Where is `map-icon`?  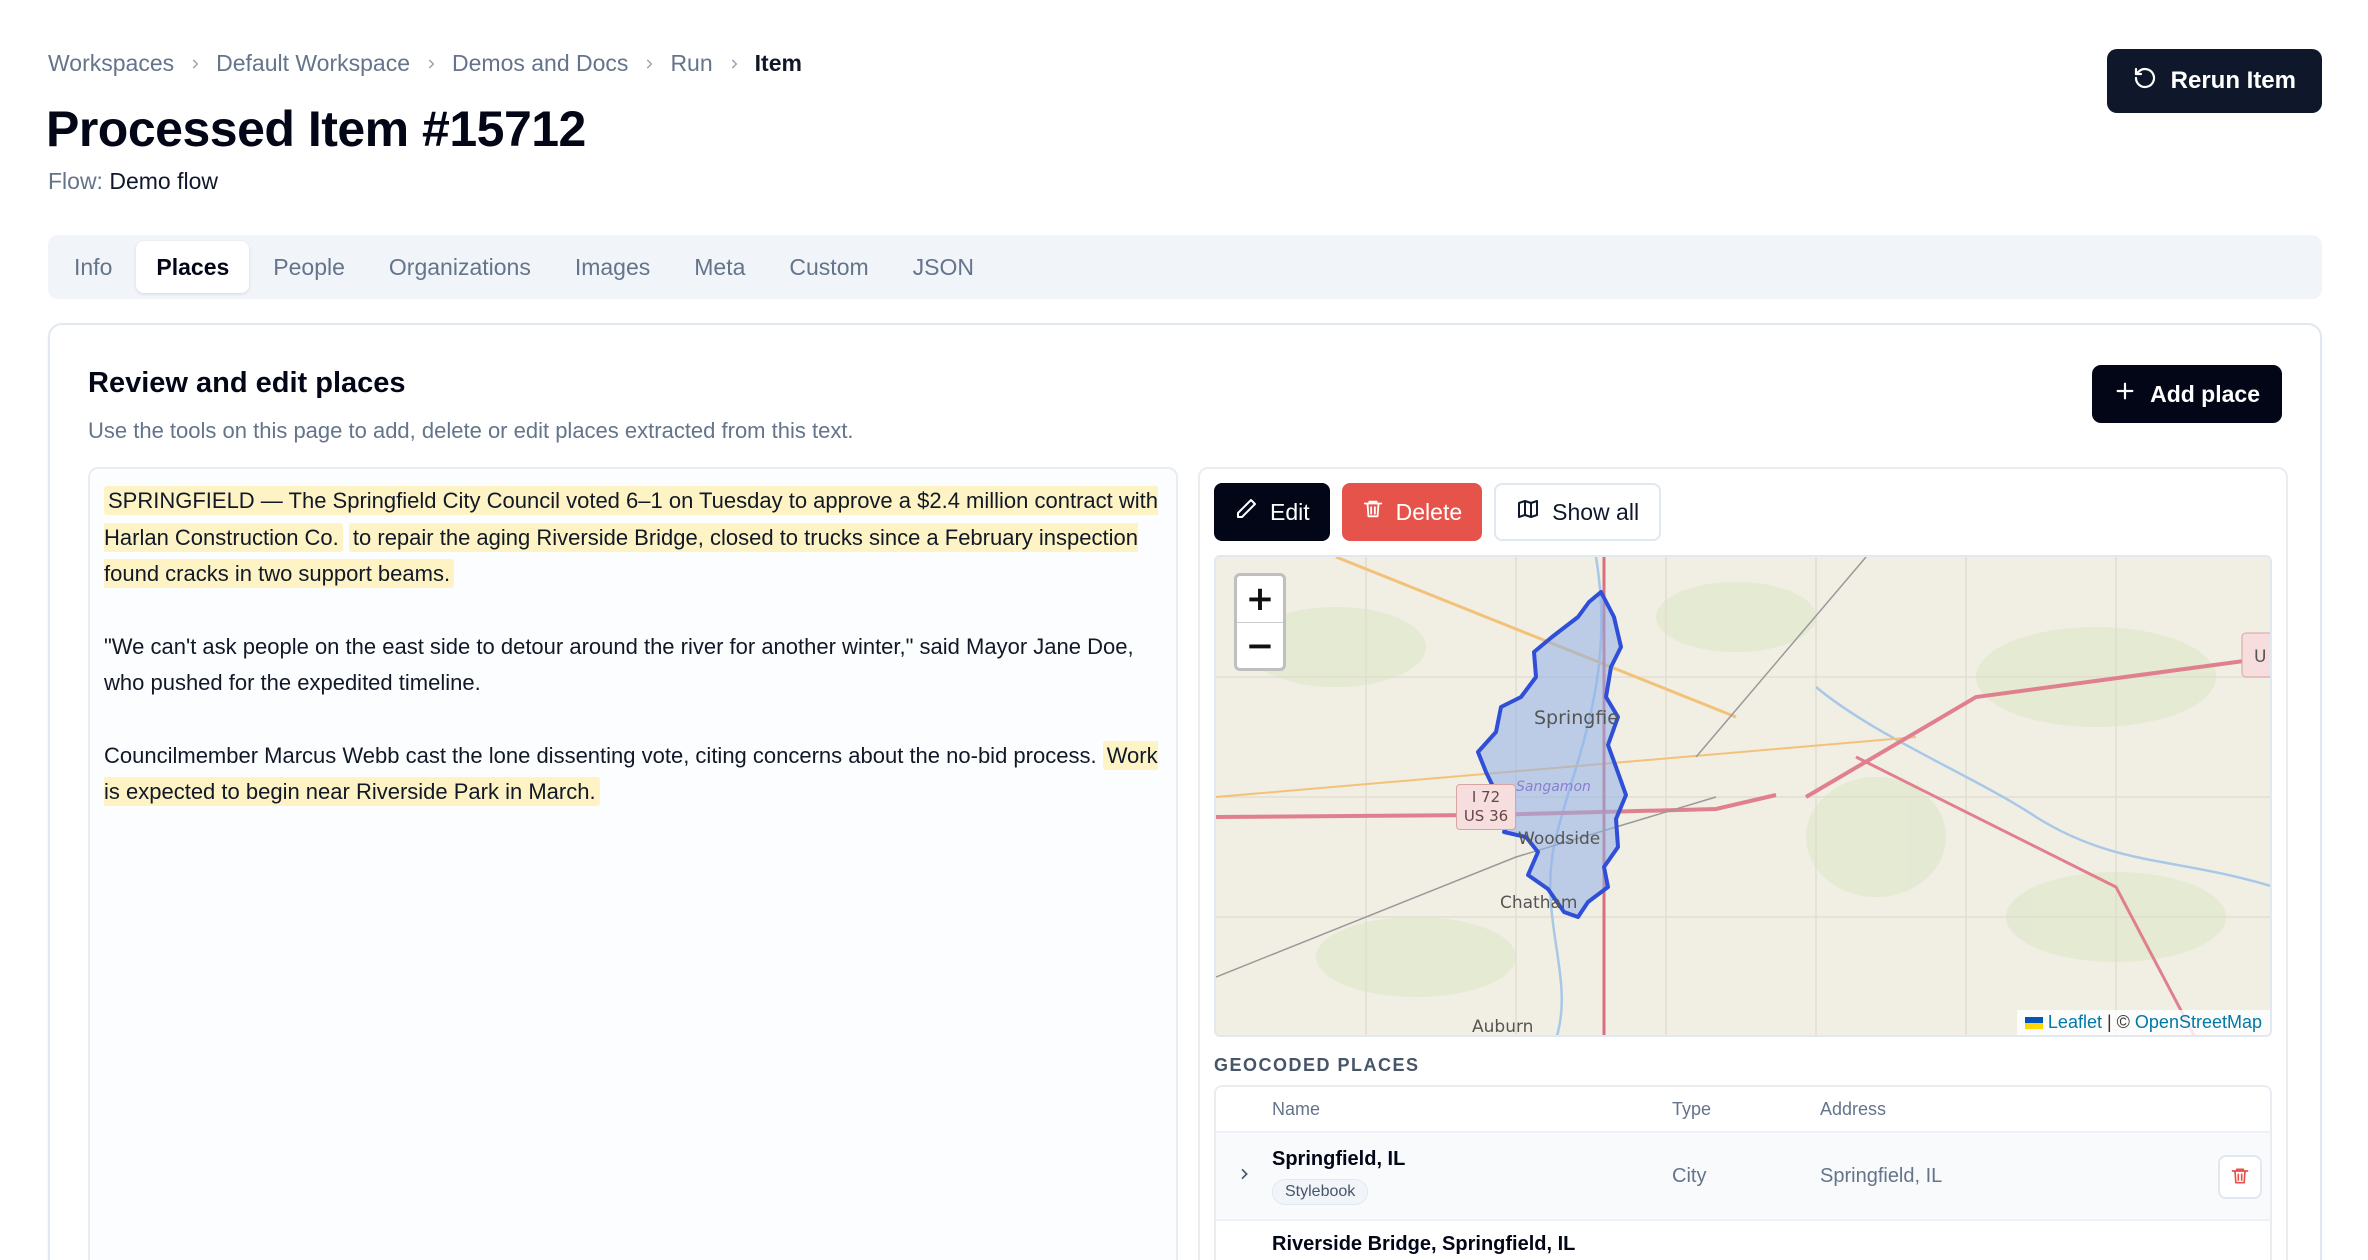
map-icon is located at coordinates (1528, 512).